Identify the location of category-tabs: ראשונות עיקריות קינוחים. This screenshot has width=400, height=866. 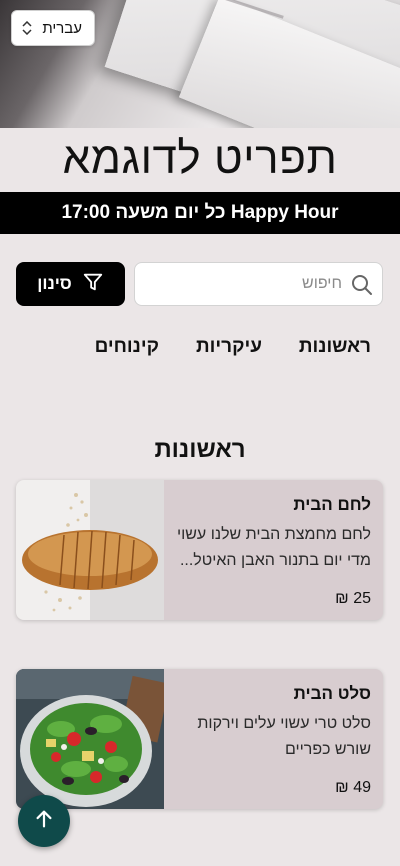
(200, 349).